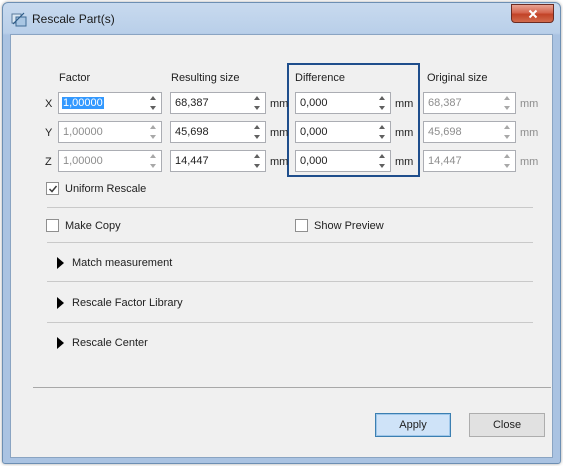  Describe the element at coordinates (343, 103) in the screenshot. I see `difference-x-spinbox: 0,000` at that location.